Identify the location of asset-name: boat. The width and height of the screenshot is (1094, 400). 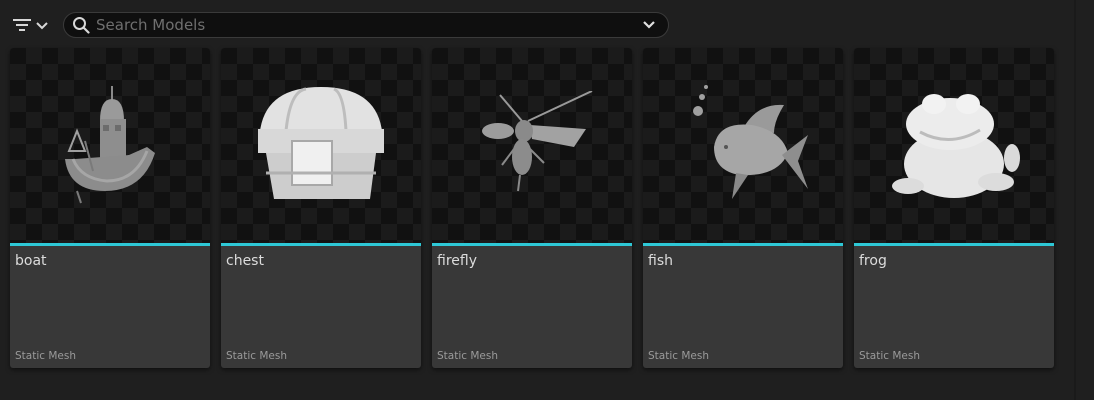
(31, 261).